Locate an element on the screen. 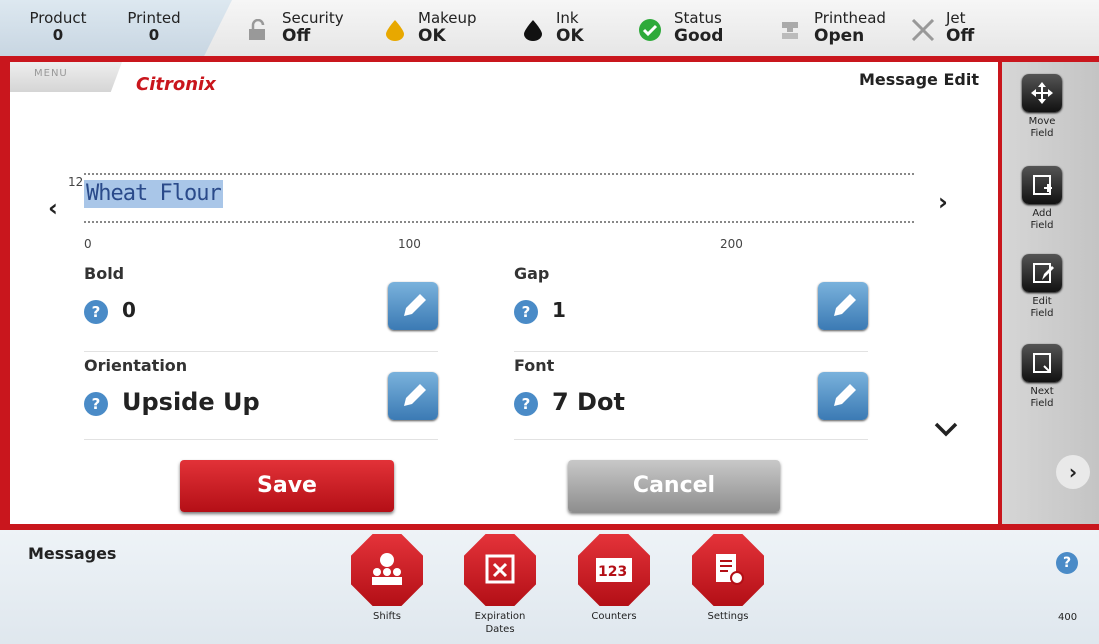 The image size is (1099, 644). section-label: Messages is located at coordinates (72, 553).